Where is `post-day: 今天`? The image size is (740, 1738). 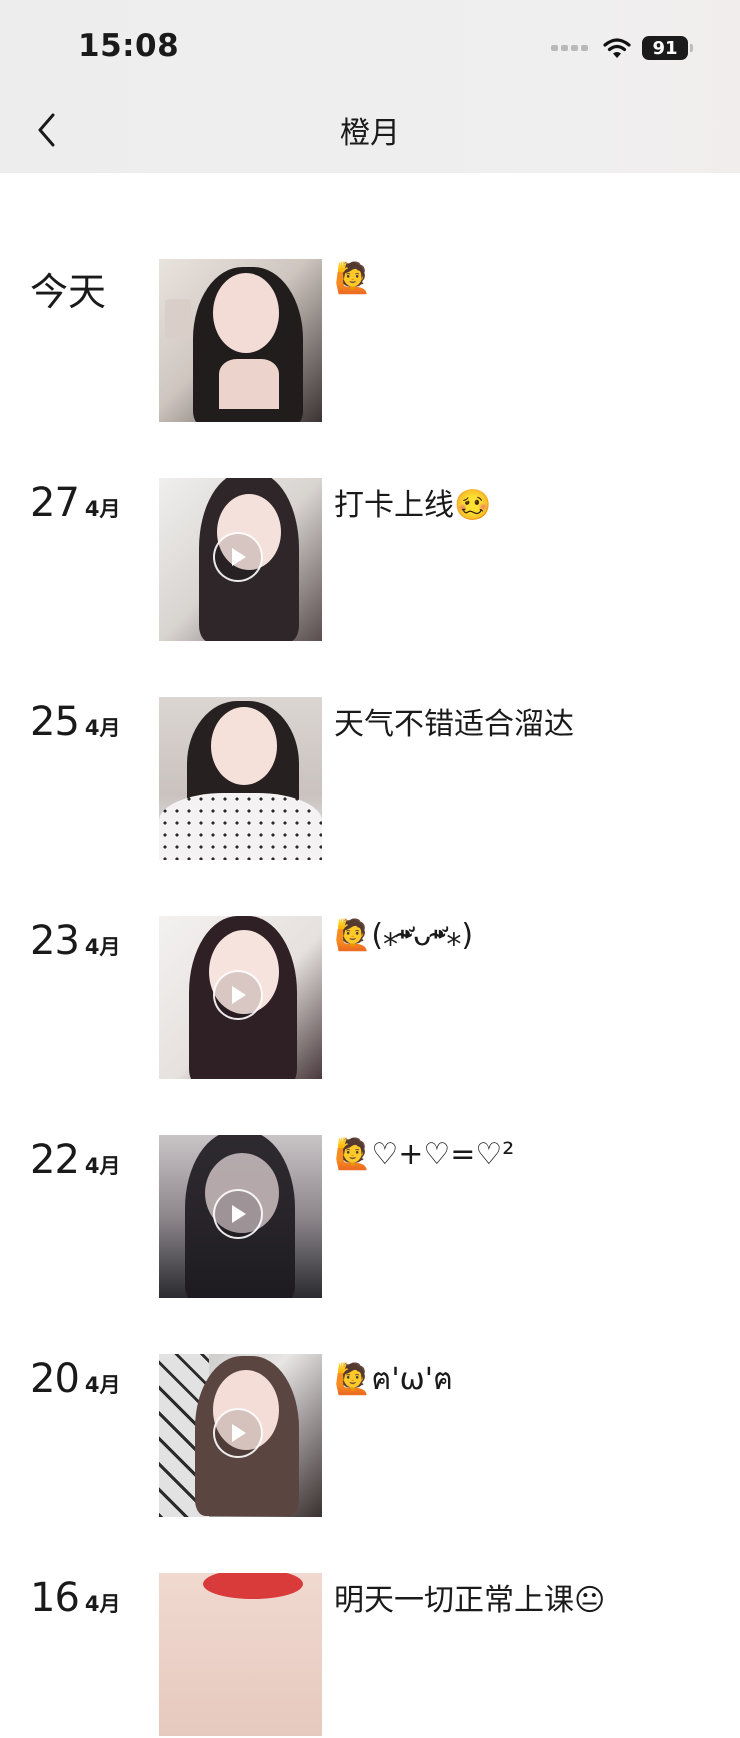
post-day: 今天 is located at coordinates (68, 292).